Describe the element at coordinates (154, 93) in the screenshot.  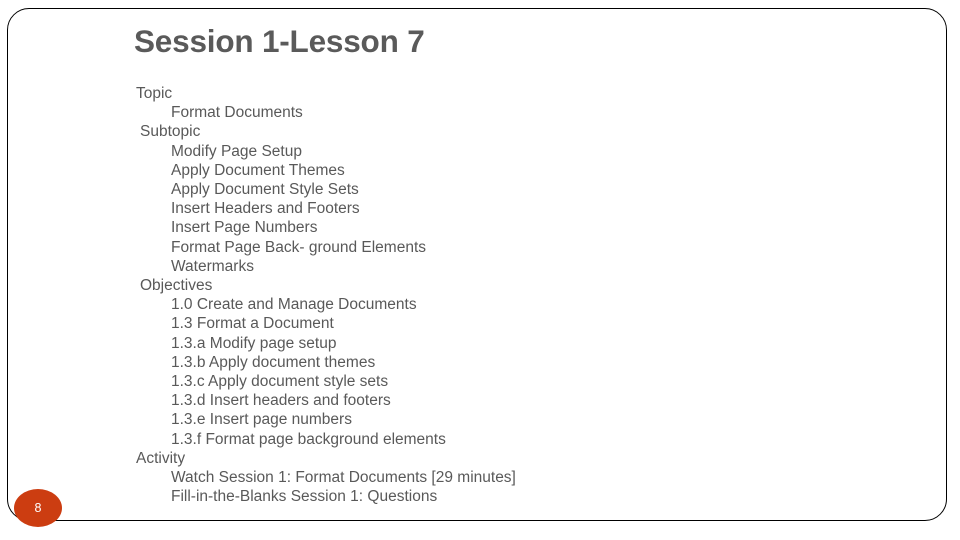
I see `outline-line: Topic` at that location.